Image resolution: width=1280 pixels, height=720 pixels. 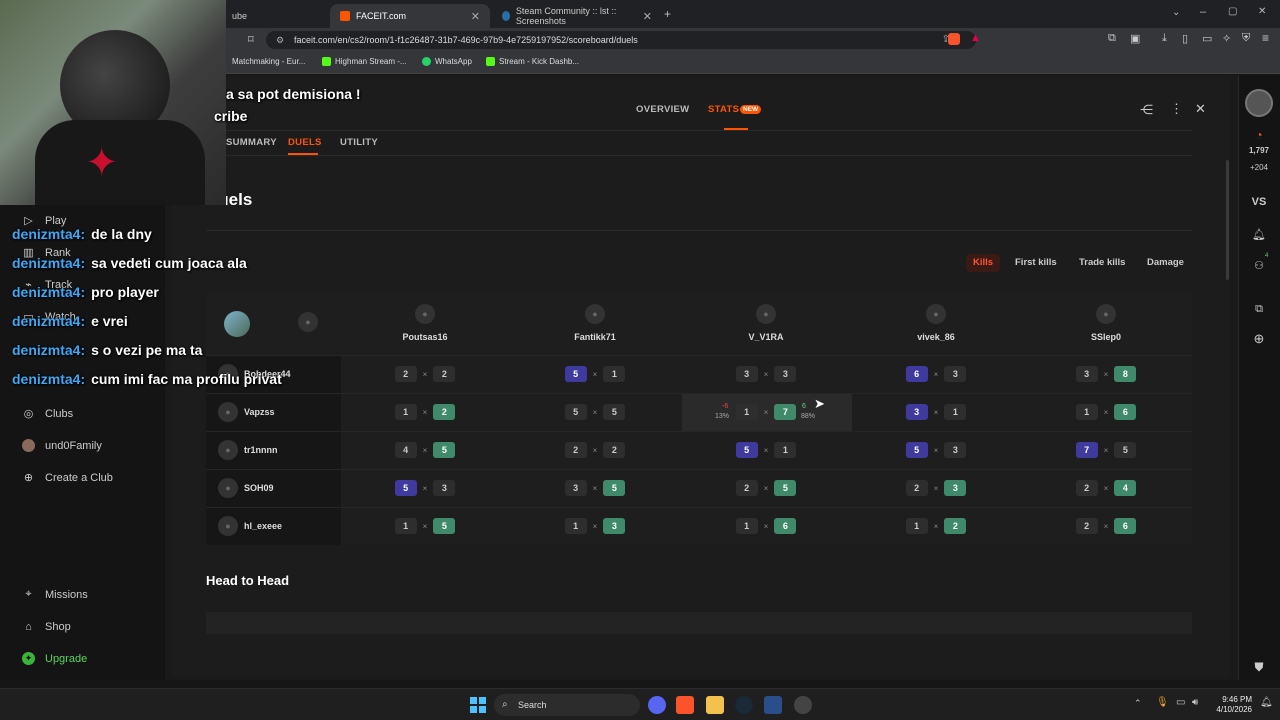 I want to click on leo-icon: ✧, so click(x=1226, y=38).